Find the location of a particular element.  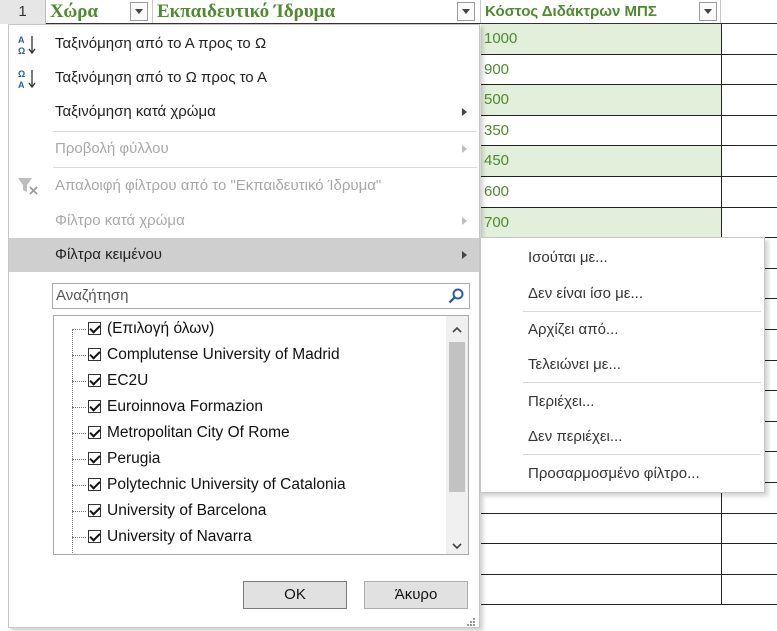

filter-dropdown-institution is located at coordinates (466, 11).